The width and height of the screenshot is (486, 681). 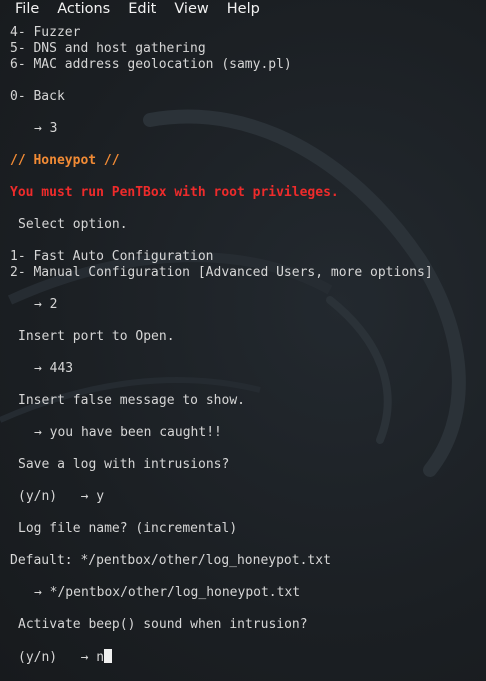 I want to click on input-value: 3, so click(x=53, y=128).